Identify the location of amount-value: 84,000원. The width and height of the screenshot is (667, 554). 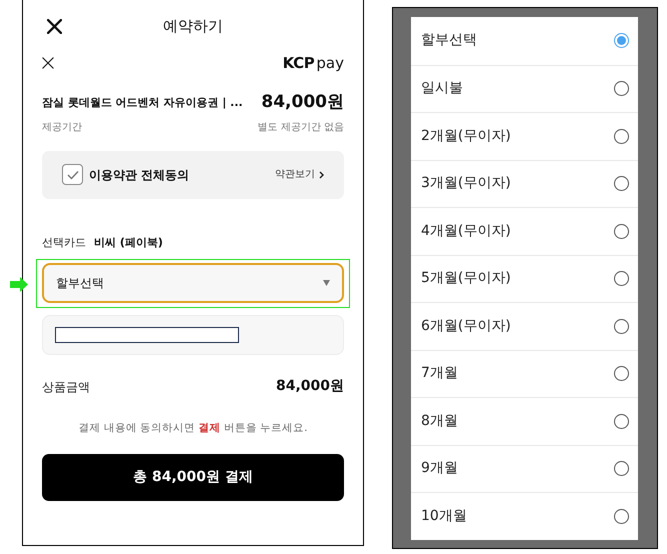
(310, 386).